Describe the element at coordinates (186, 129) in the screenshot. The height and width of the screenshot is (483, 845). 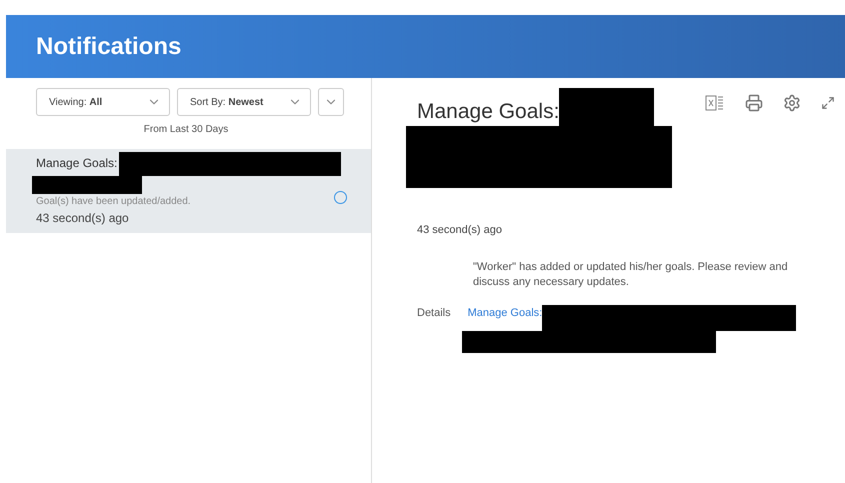
I see `range-note: From Last 30 Days` at that location.